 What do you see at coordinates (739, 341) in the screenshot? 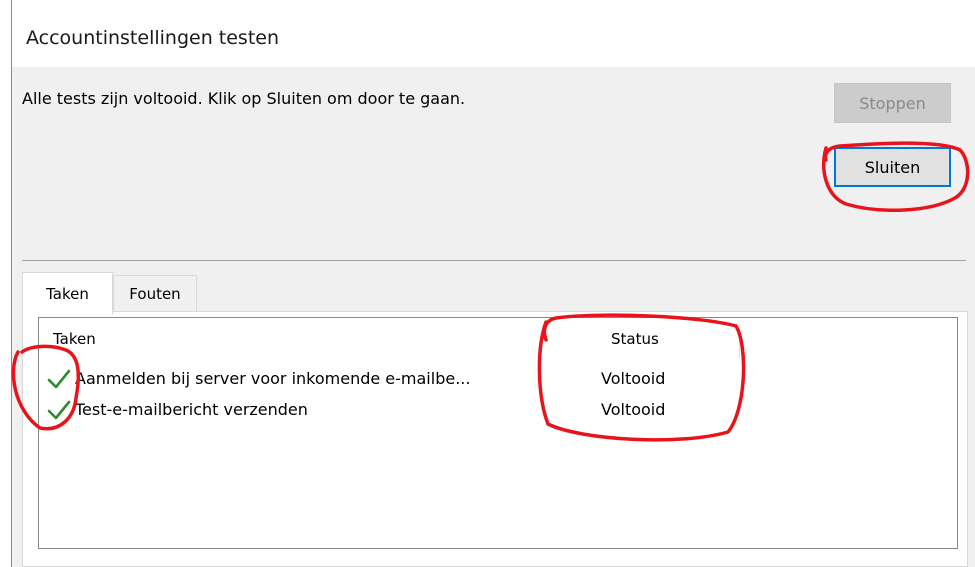
I see `column-divider` at bounding box center [739, 341].